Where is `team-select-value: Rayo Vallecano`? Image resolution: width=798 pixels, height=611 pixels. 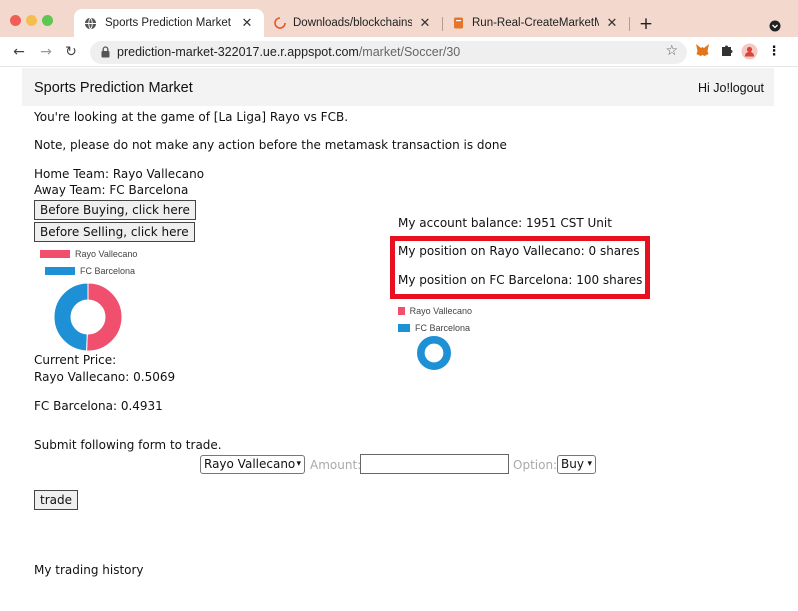
team-select-value: Rayo Vallecano is located at coordinates (250, 464).